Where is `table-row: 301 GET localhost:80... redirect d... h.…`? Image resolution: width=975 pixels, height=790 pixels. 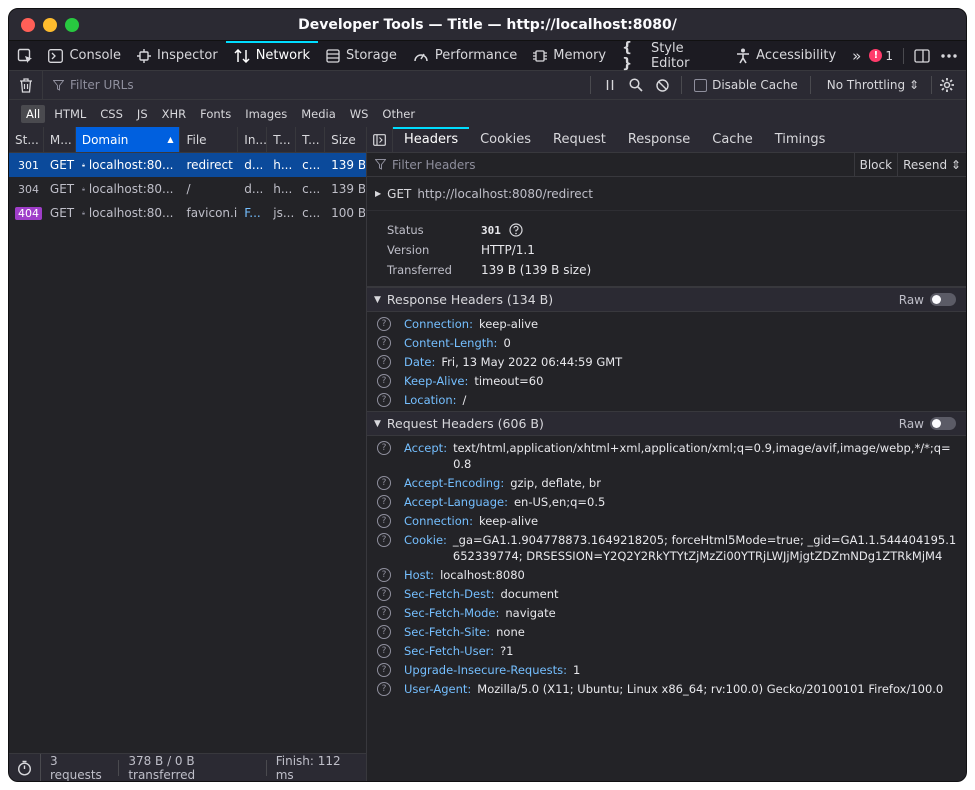 table-row: 301 GET localhost:80... redirect d... h.… is located at coordinates (187, 165).